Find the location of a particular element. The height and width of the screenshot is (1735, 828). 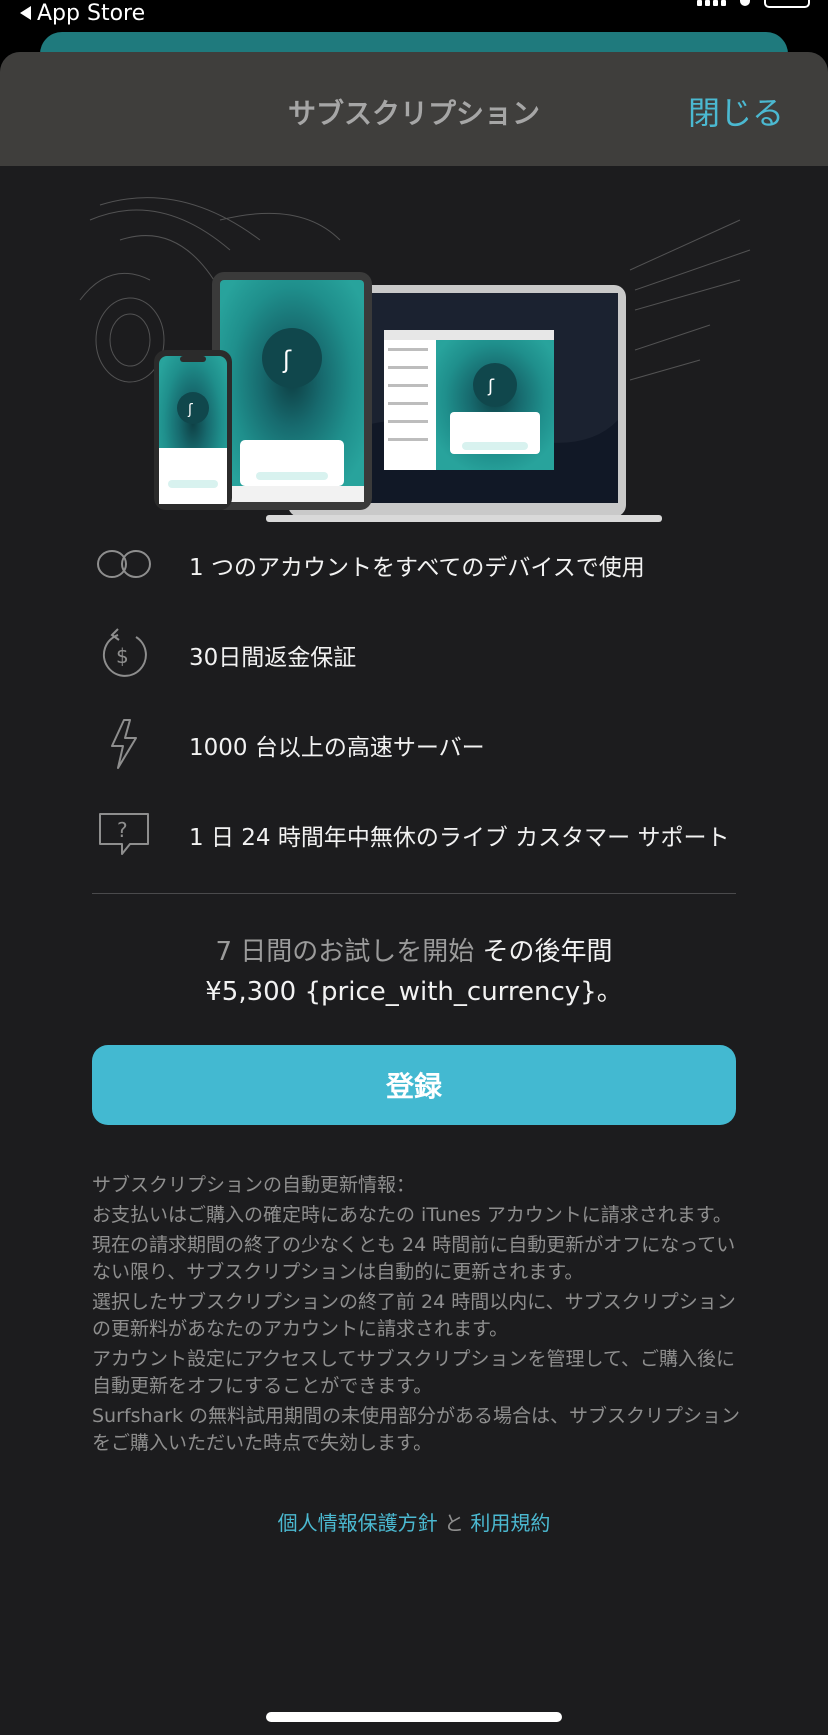

feature-label: 1 つのアカウントをすべてのデバイスで使用 is located at coordinates (417, 568).